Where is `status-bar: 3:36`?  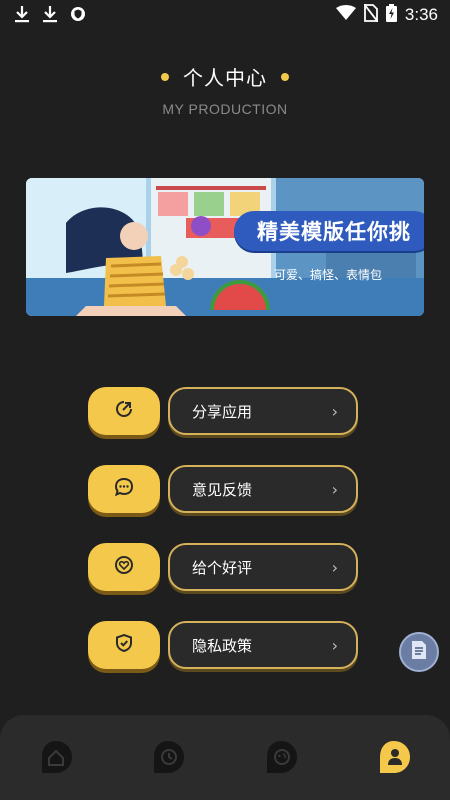 status-bar: 3:36 is located at coordinates (225, 15).